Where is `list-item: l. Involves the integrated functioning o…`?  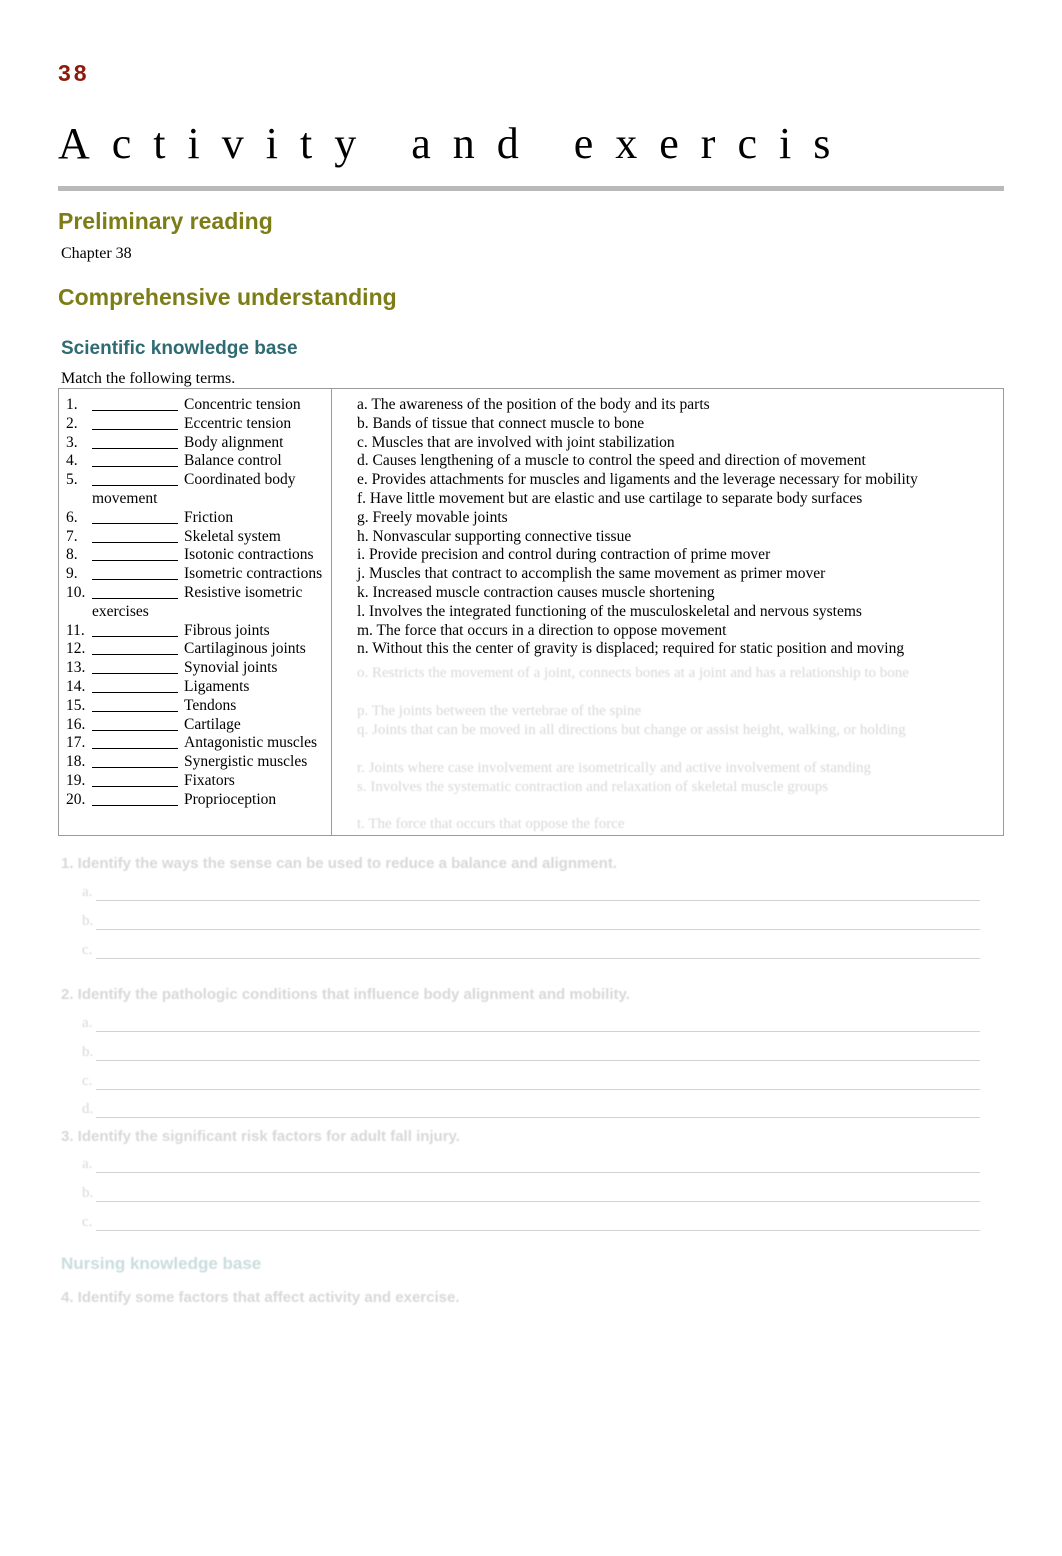 list-item: l. Involves the integrated functioning o… is located at coordinates (609, 611).